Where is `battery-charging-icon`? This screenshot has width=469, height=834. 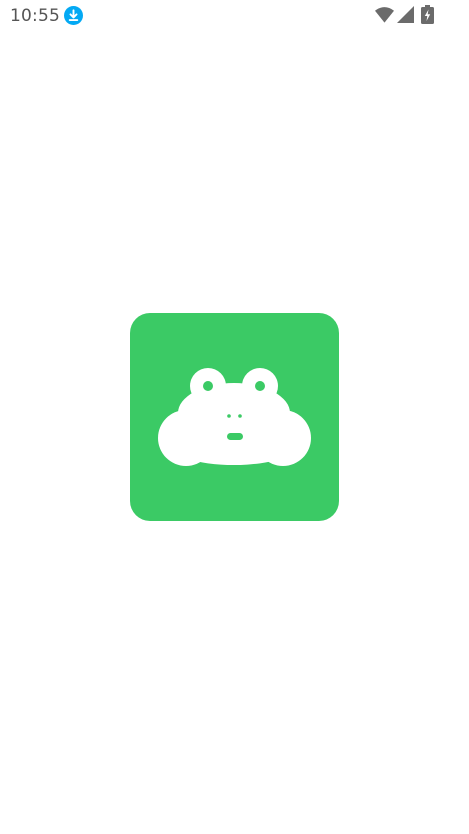 battery-charging-icon is located at coordinates (427, 14).